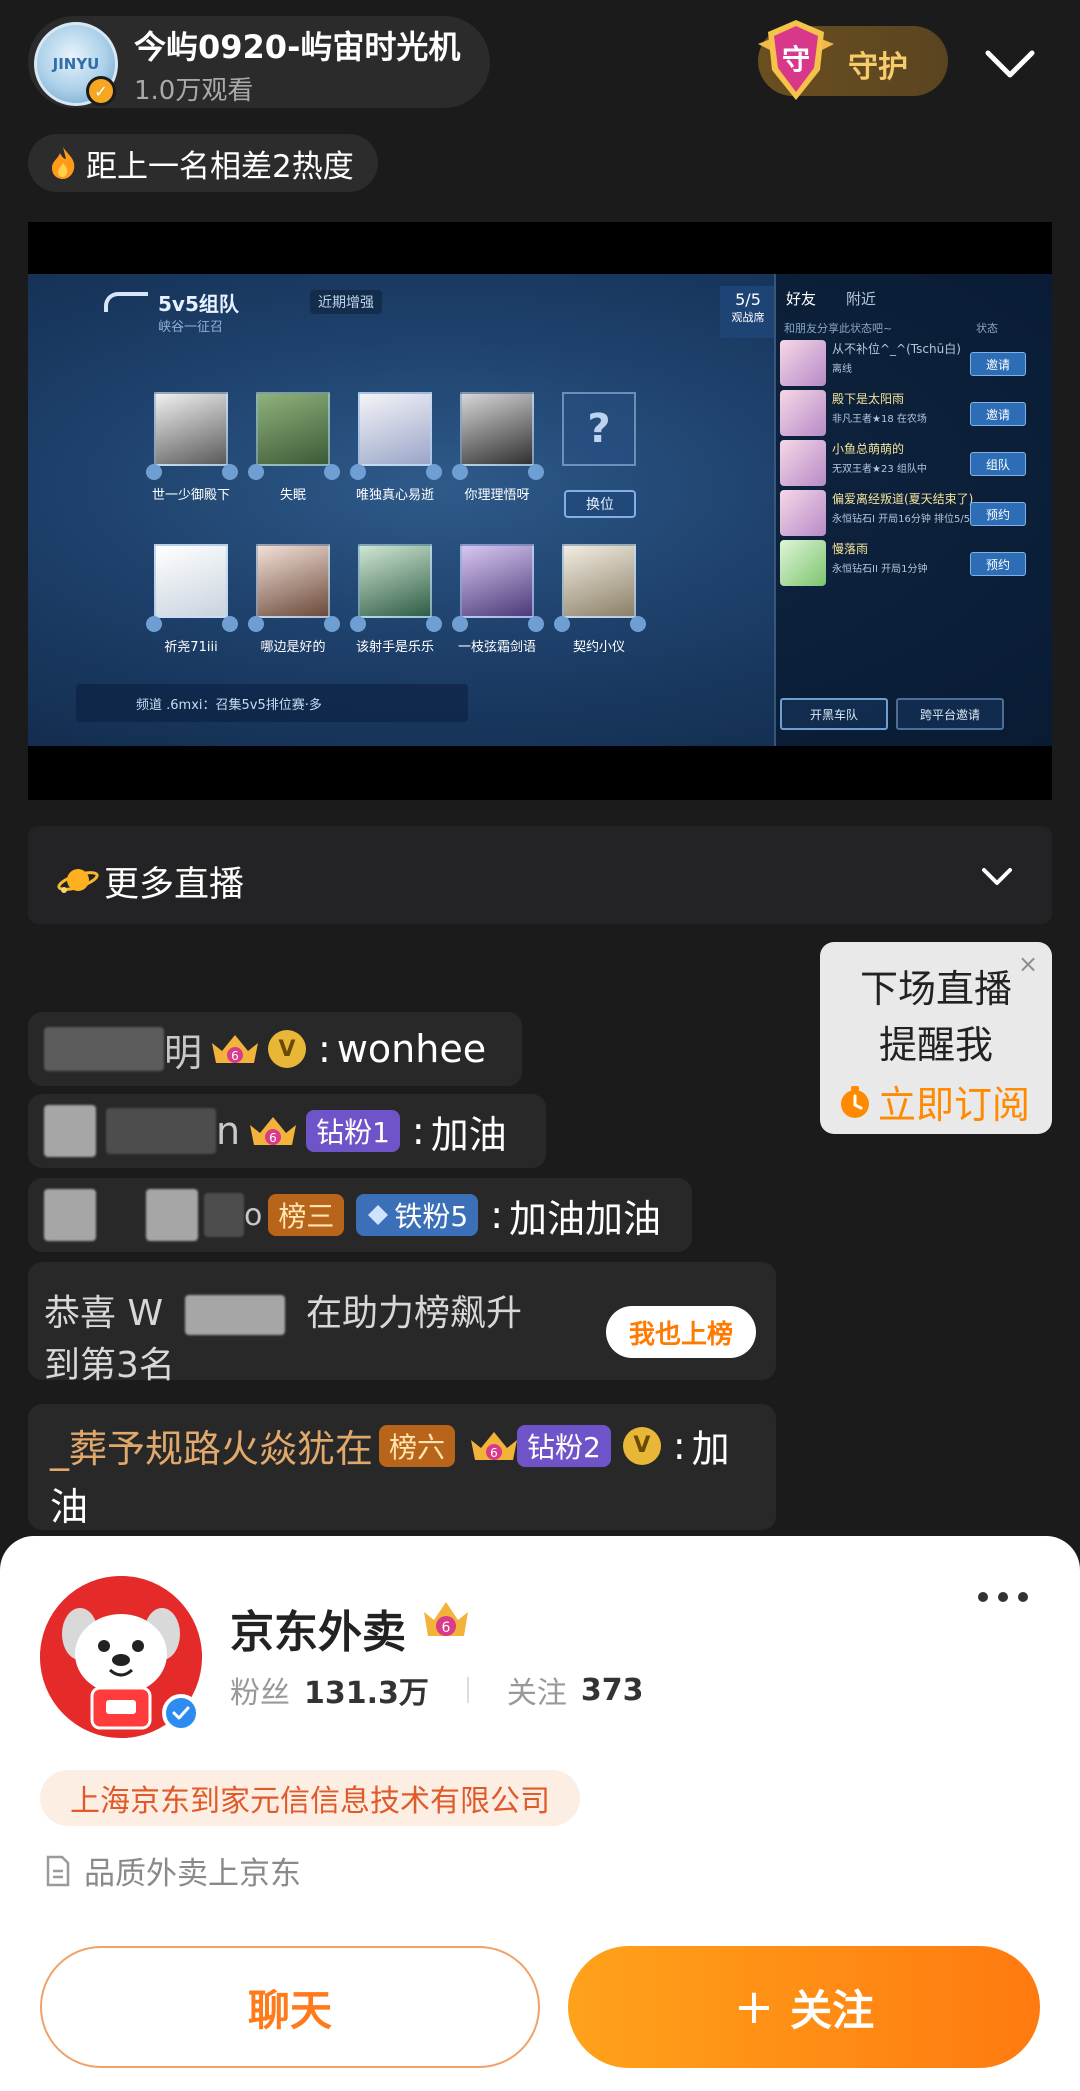 The height and width of the screenshot is (2091, 1080). What do you see at coordinates (253, 1215) in the screenshot?
I see `username-tail: o` at bounding box center [253, 1215].